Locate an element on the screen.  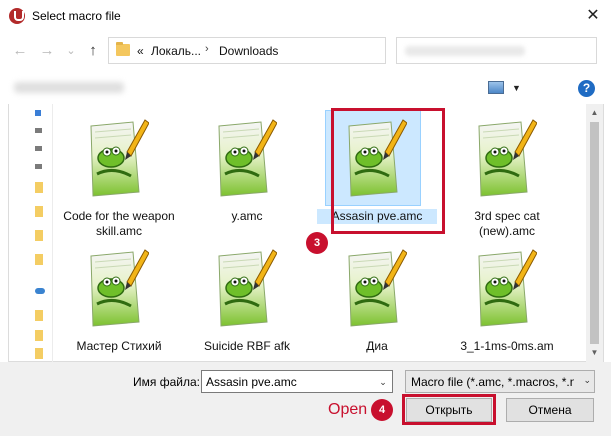
file-tile: Suicide RBF afk is located at coordinates (247, 294).